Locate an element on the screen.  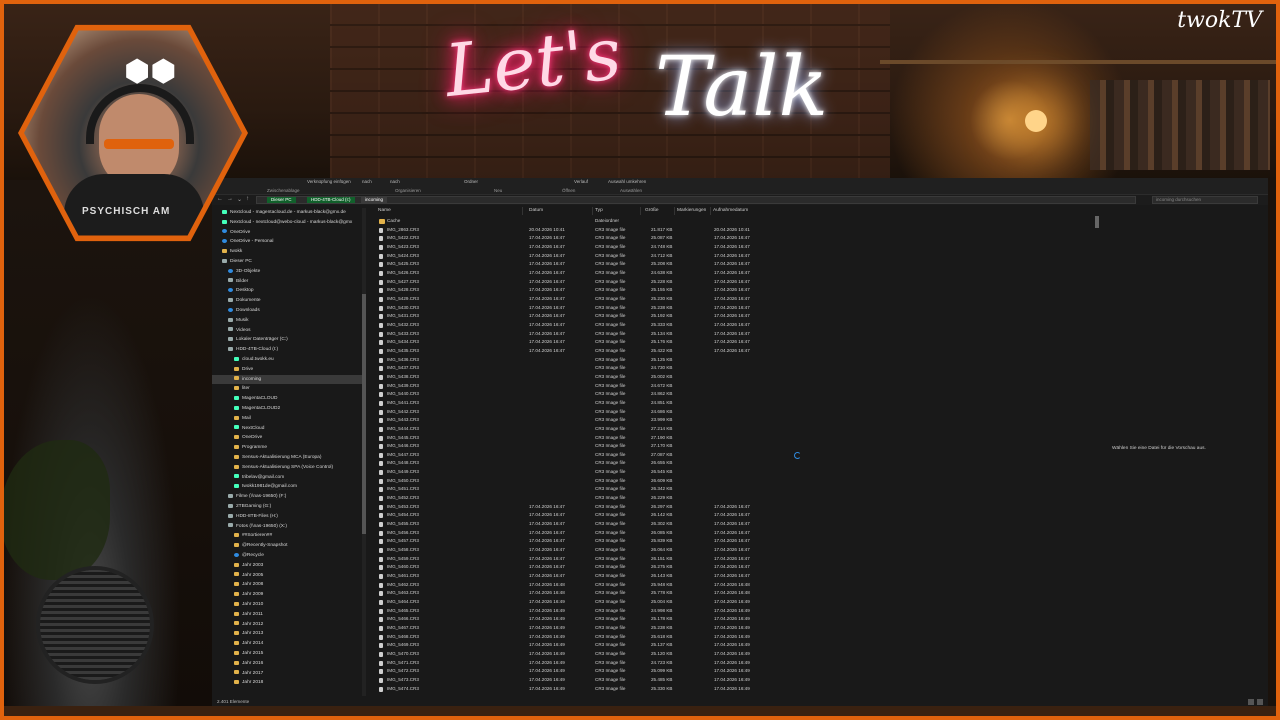
nav-item: Jahr 2011 is located at coordinates (248, 614).